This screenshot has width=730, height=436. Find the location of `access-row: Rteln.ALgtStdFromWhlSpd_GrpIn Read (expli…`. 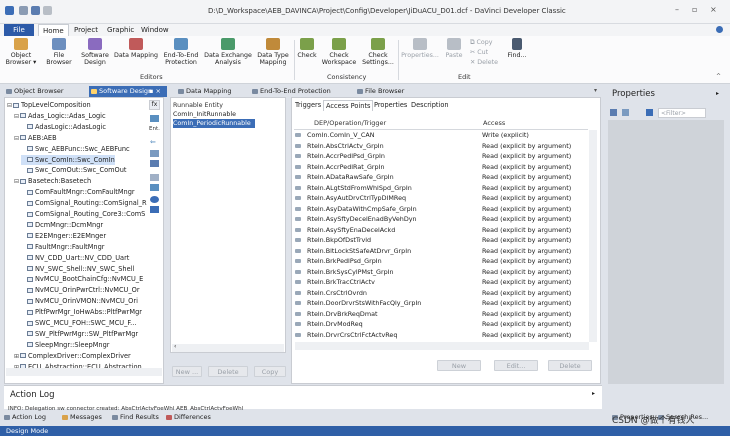

access-row: Rteln.ALgtStdFromWhlSpd_GrpIn Read (expli… is located at coordinates (433, 189).